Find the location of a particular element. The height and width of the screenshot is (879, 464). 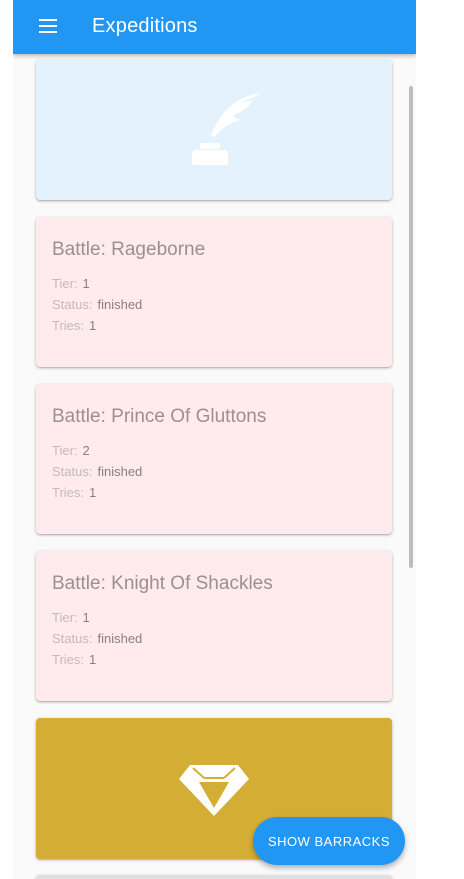

tier-row: Tier: 2 is located at coordinates (71, 450).